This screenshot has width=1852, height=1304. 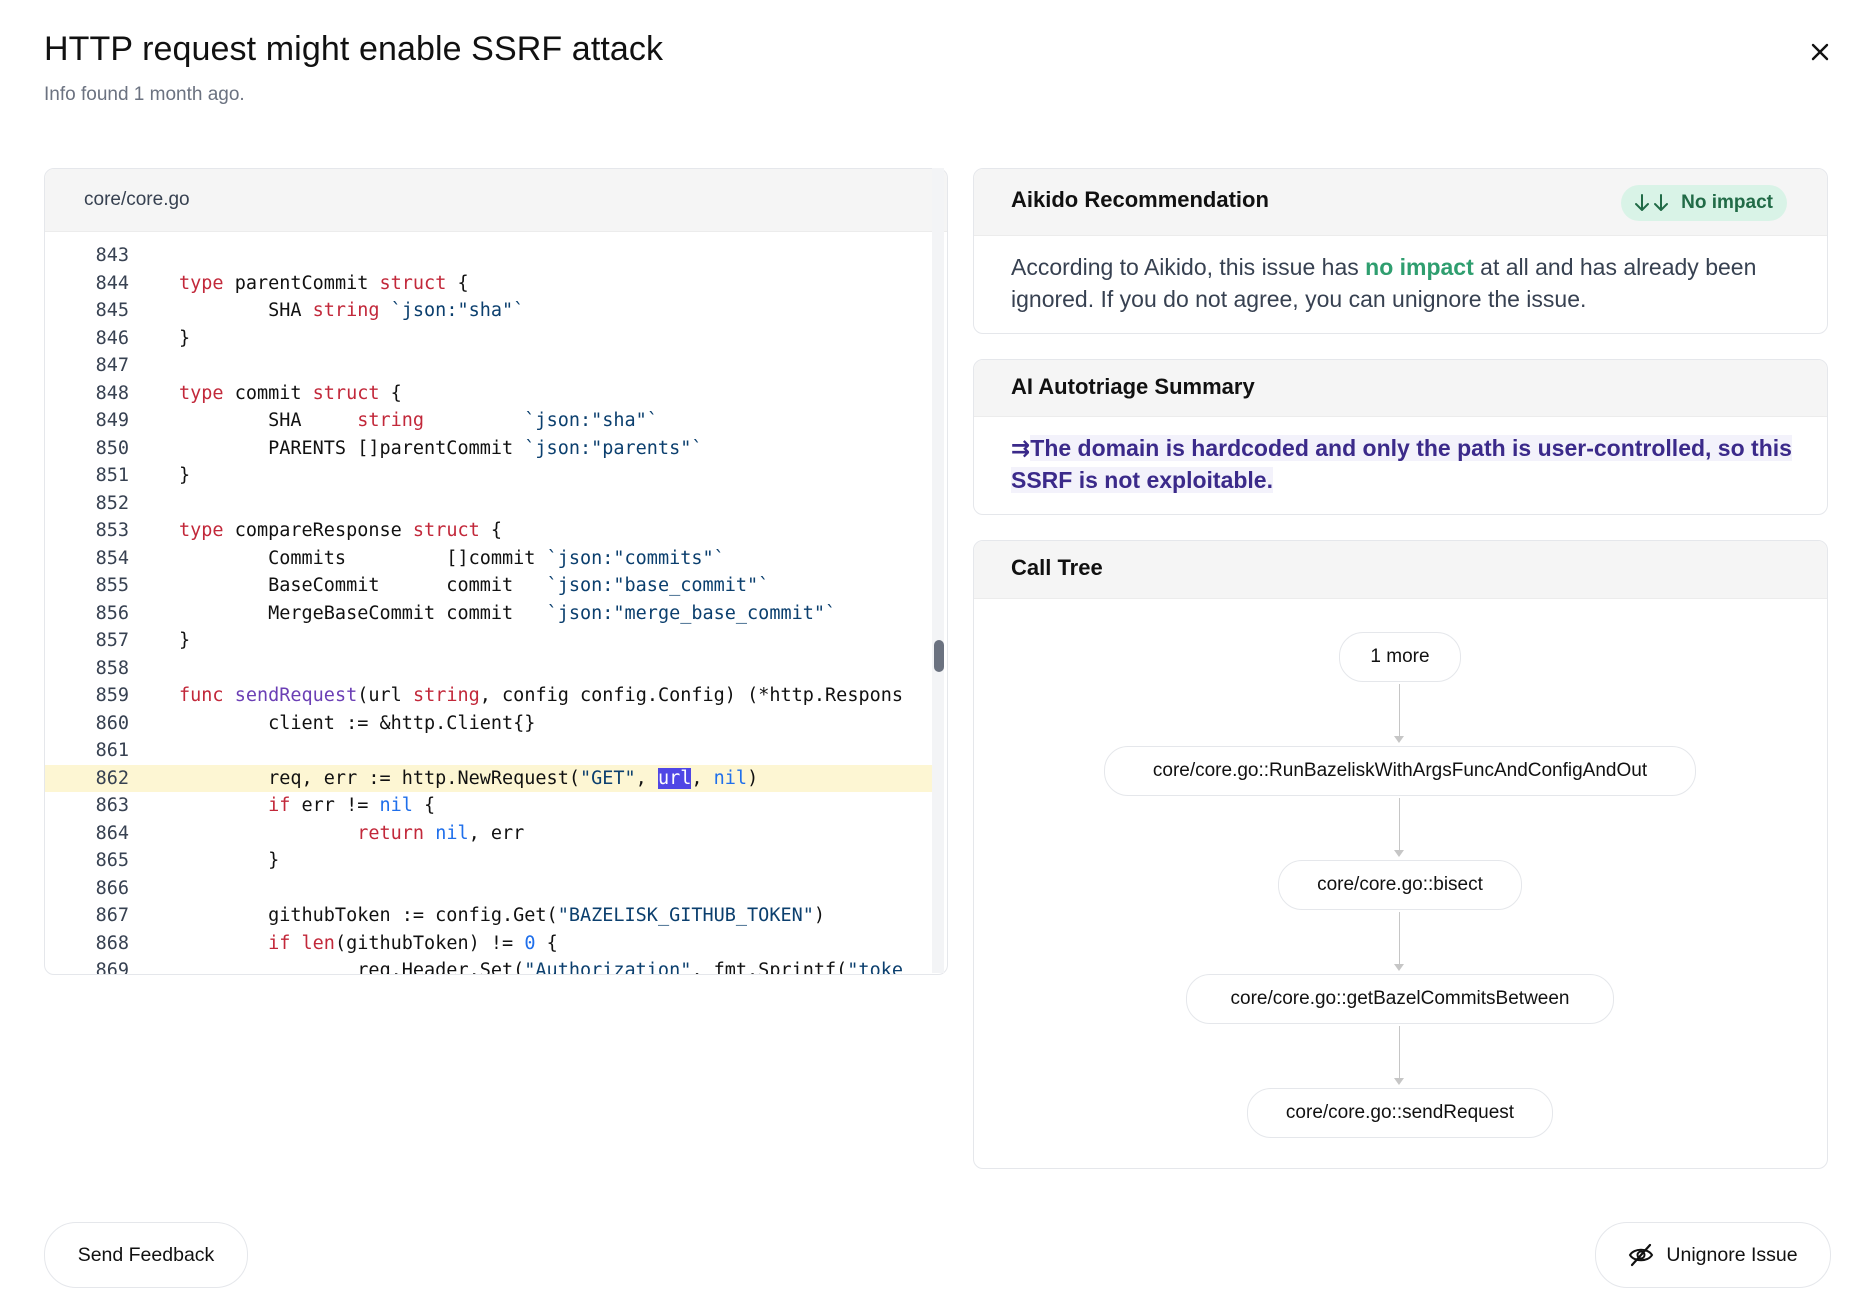 I want to click on line-number: 843, so click(x=112, y=255).